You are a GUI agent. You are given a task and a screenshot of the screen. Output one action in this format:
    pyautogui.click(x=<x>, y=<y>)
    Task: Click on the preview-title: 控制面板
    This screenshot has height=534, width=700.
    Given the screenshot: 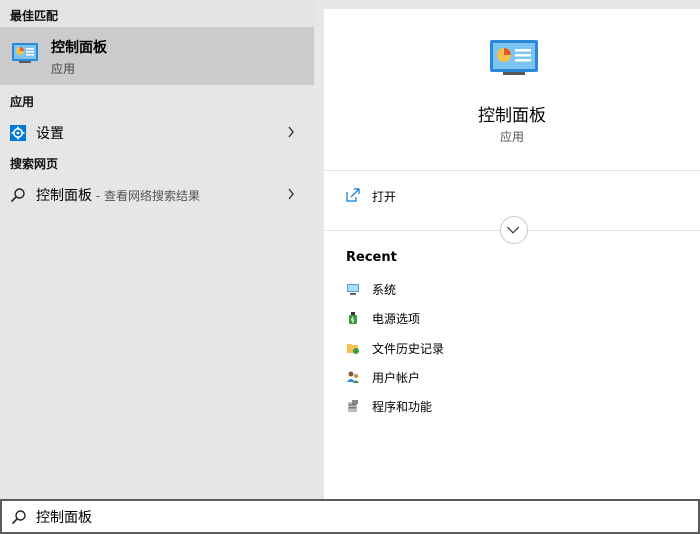 What is the action you would take?
    pyautogui.click(x=512, y=116)
    